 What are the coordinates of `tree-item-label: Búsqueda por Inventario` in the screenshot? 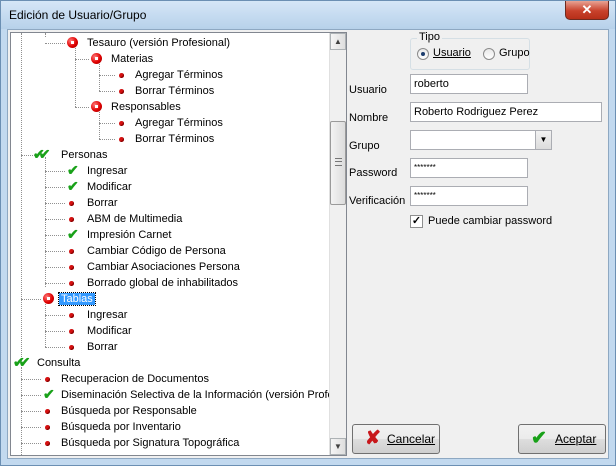 It's located at (121, 427).